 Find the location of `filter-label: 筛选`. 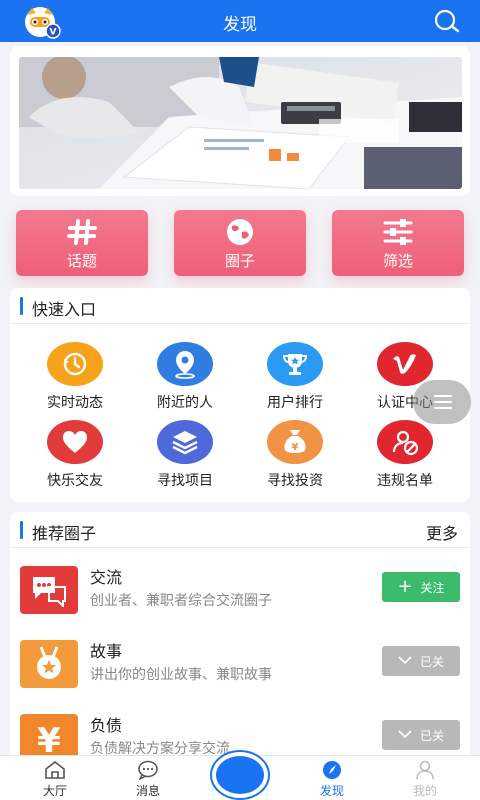

filter-label: 筛选 is located at coordinates (397, 261).